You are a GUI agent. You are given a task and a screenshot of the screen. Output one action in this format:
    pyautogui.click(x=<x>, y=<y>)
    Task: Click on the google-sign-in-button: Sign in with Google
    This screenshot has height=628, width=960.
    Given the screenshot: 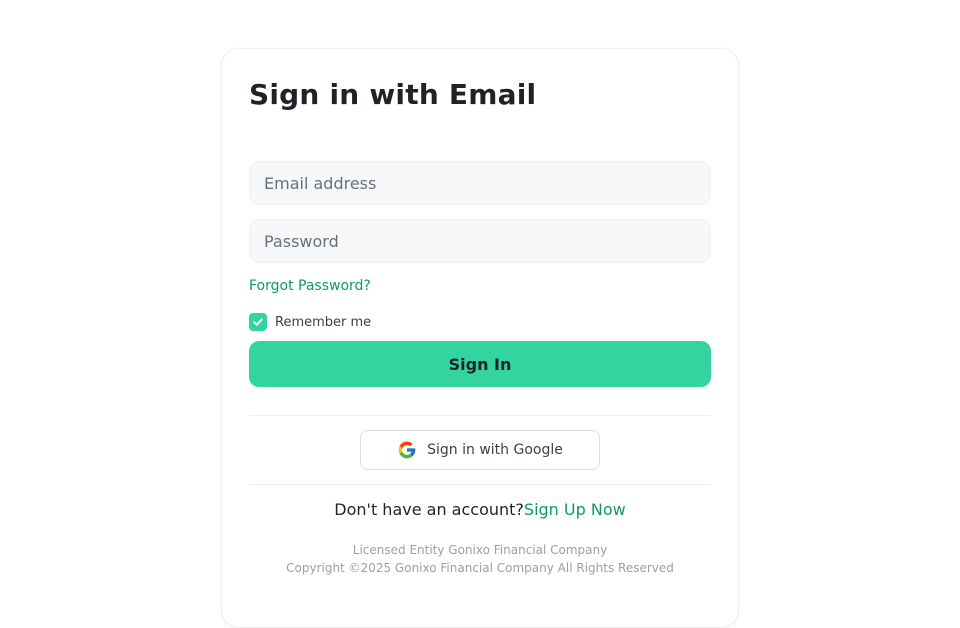 What is the action you would take?
    pyautogui.click(x=480, y=450)
    